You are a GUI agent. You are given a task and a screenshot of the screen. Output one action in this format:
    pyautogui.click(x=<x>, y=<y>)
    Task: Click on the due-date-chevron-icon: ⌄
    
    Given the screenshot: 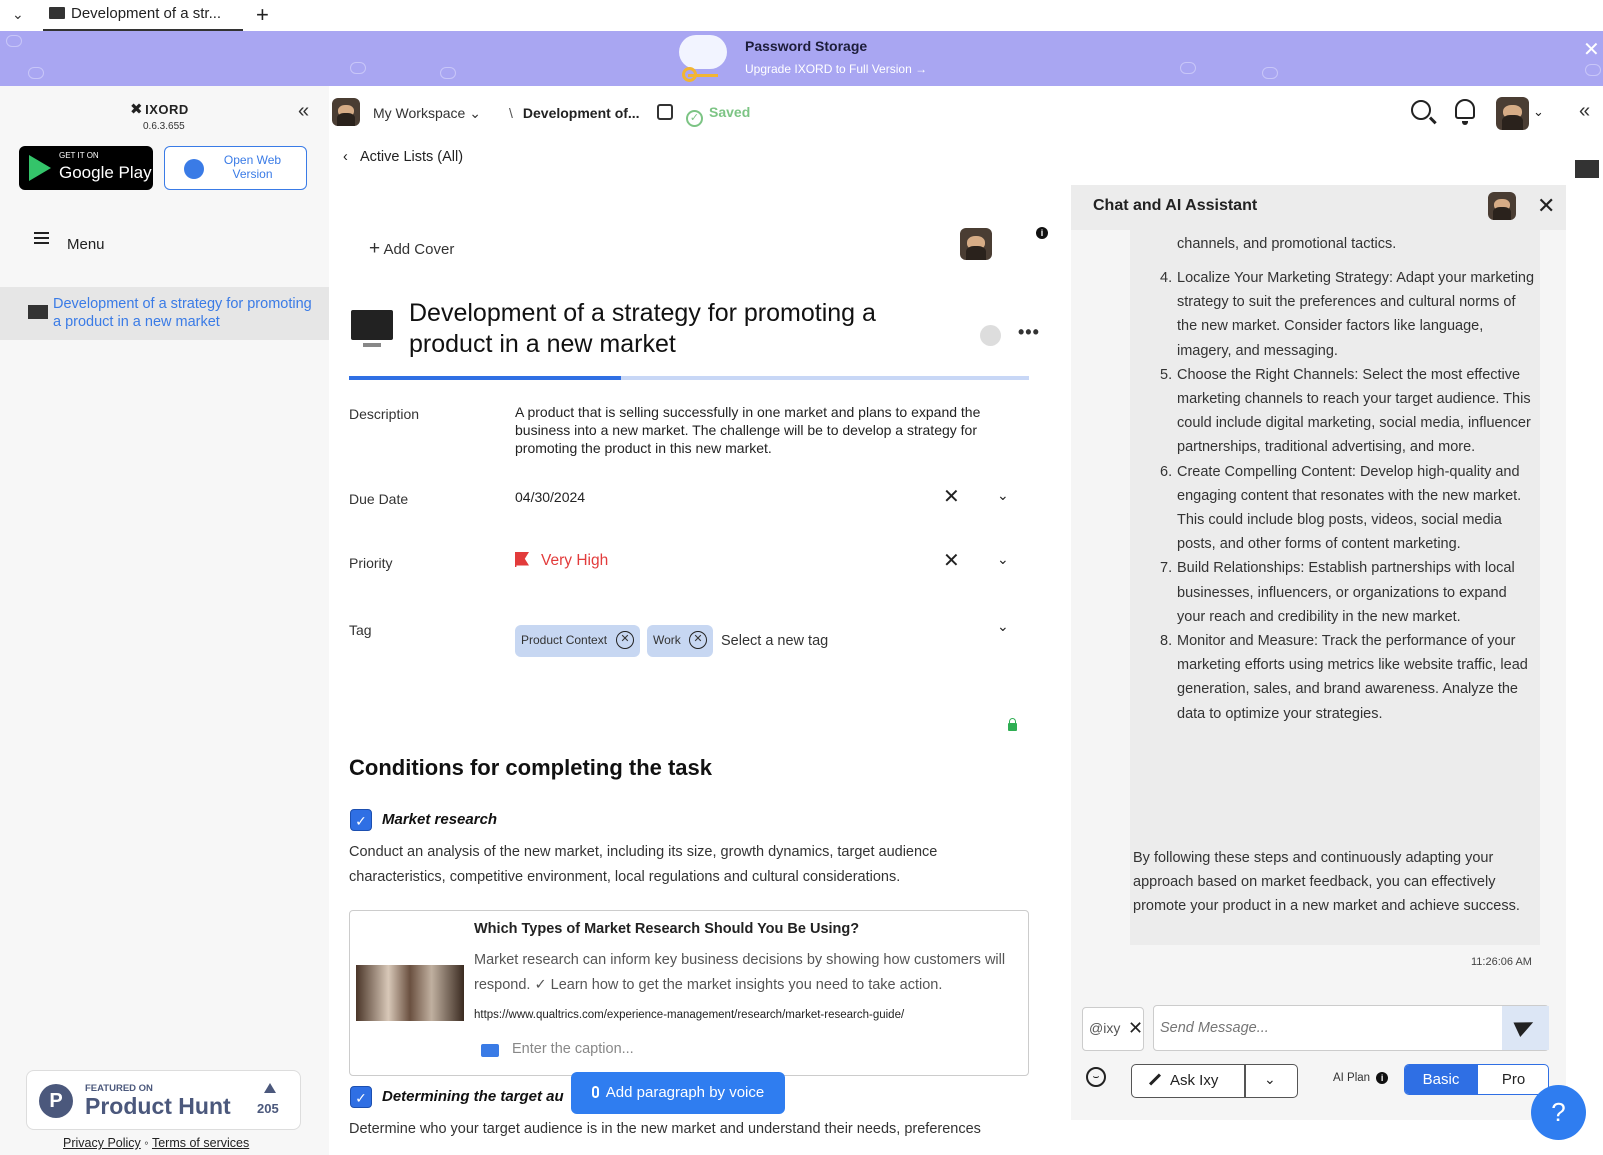 What is the action you would take?
    pyautogui.click(x=1003, y=495)
    